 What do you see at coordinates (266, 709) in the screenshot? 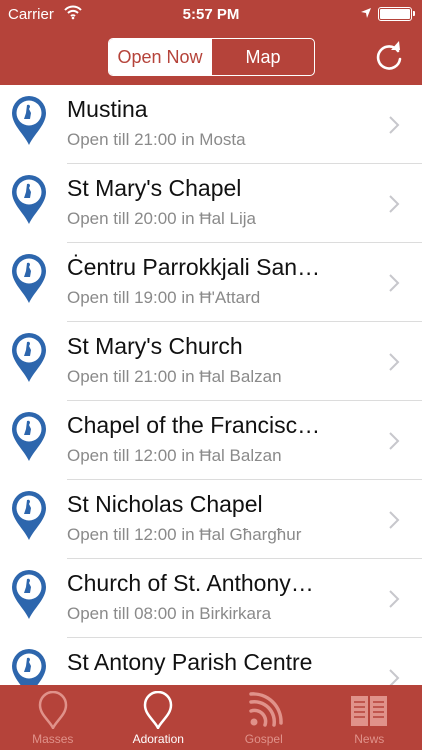
I see `rss-icon` at bounding box center [266, 709].